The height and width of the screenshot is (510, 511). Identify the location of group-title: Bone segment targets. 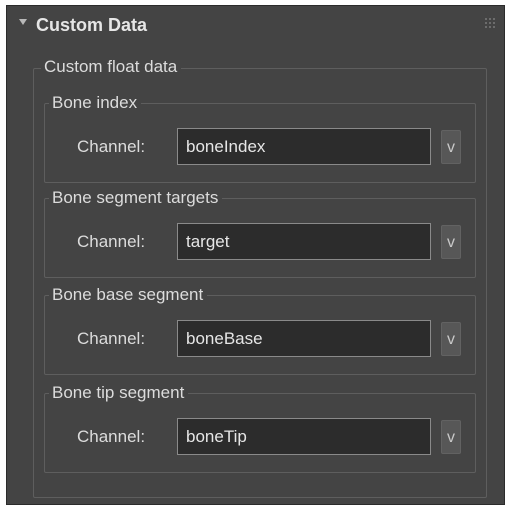
(136, 198).